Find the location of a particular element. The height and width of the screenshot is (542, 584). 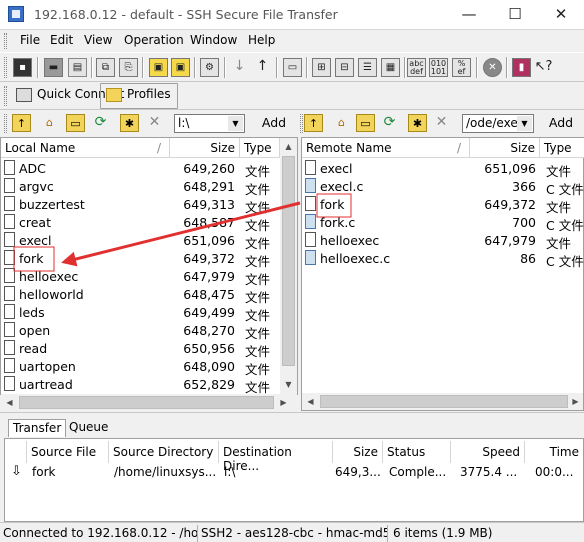

new-file-transfer-icon: ▣ is located at coordinates (180, 67).